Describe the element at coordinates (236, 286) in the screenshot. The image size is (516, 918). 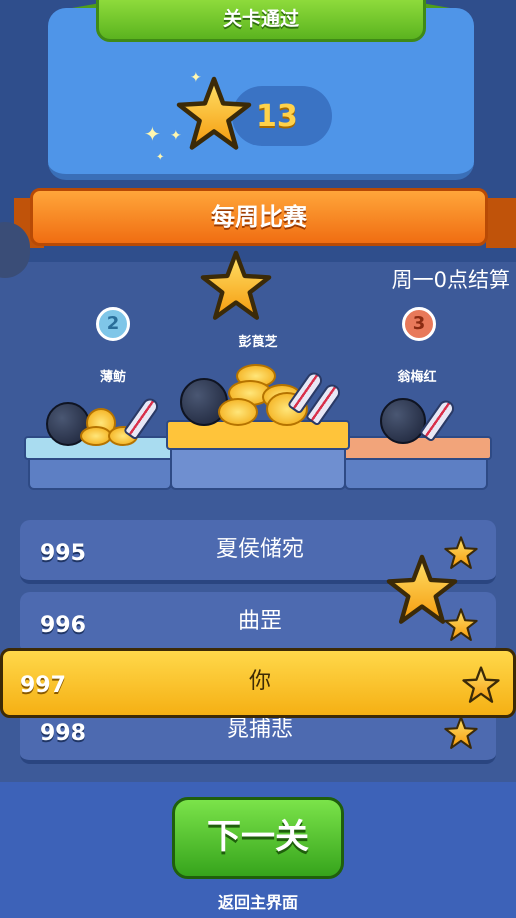
I see `rank-1-star-icon` at that location.